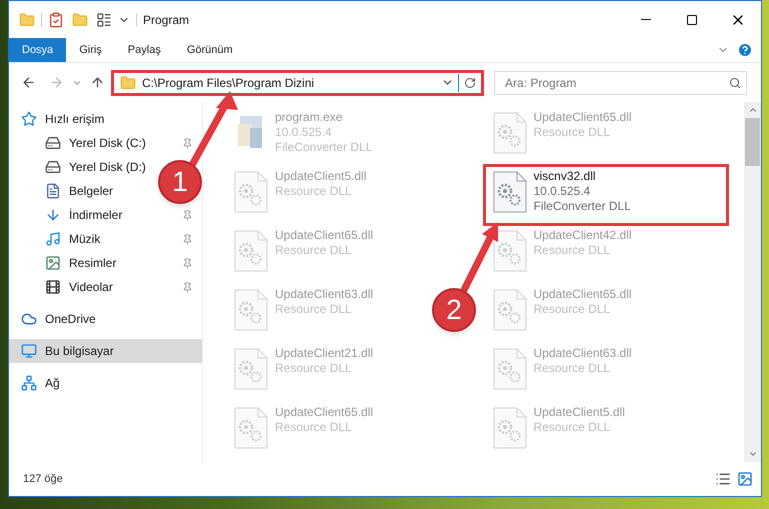  I want to click on sidebar-item: Bu bilgisayar, so click(105, 351).